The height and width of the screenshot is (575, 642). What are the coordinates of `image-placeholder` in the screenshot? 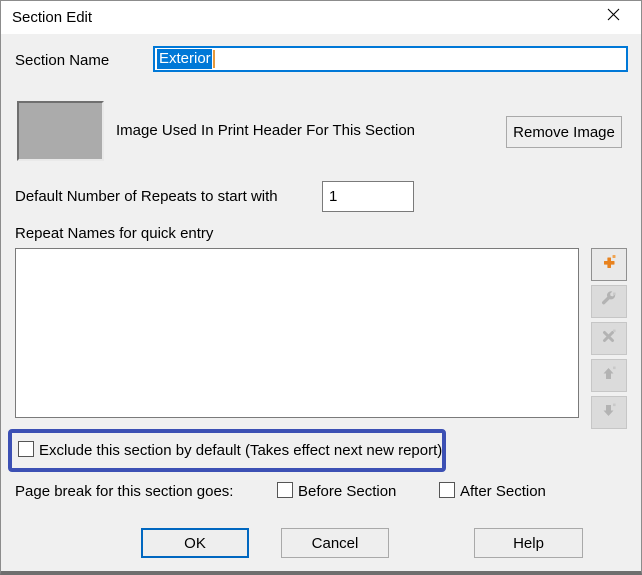 It's located at (60, 131).